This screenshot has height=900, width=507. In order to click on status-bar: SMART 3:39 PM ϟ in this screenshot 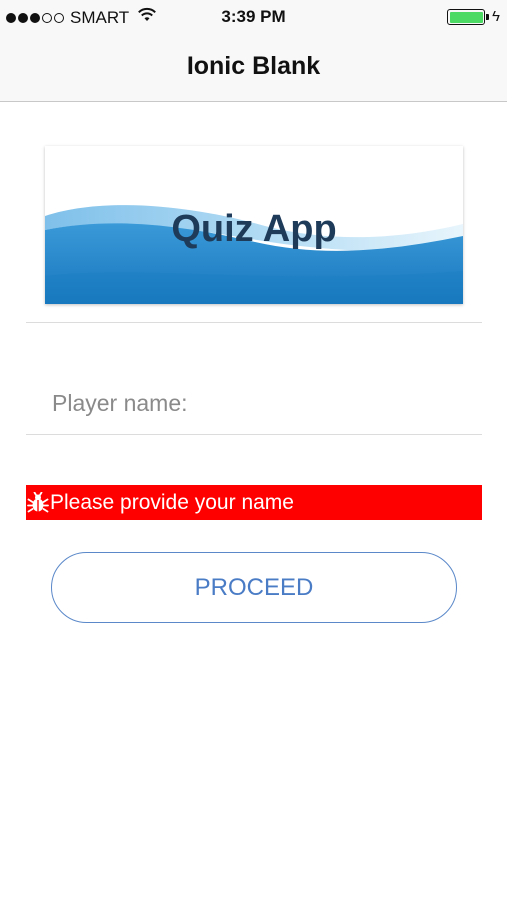, I will do `click(253, 17)`.